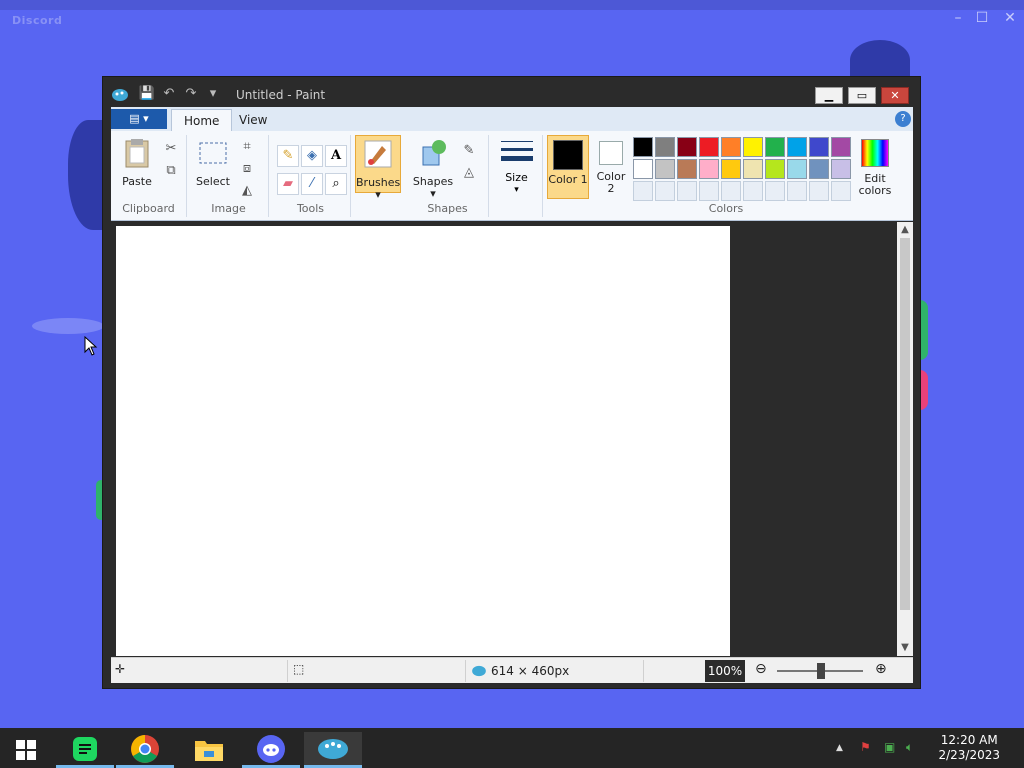 Image resolution: width=1024 pixels, height=768 pixels. What do you see at coordinates (171, 171) in the screenshot?
I see `copy-icon: ⧉` at bounding box center [171, 171].